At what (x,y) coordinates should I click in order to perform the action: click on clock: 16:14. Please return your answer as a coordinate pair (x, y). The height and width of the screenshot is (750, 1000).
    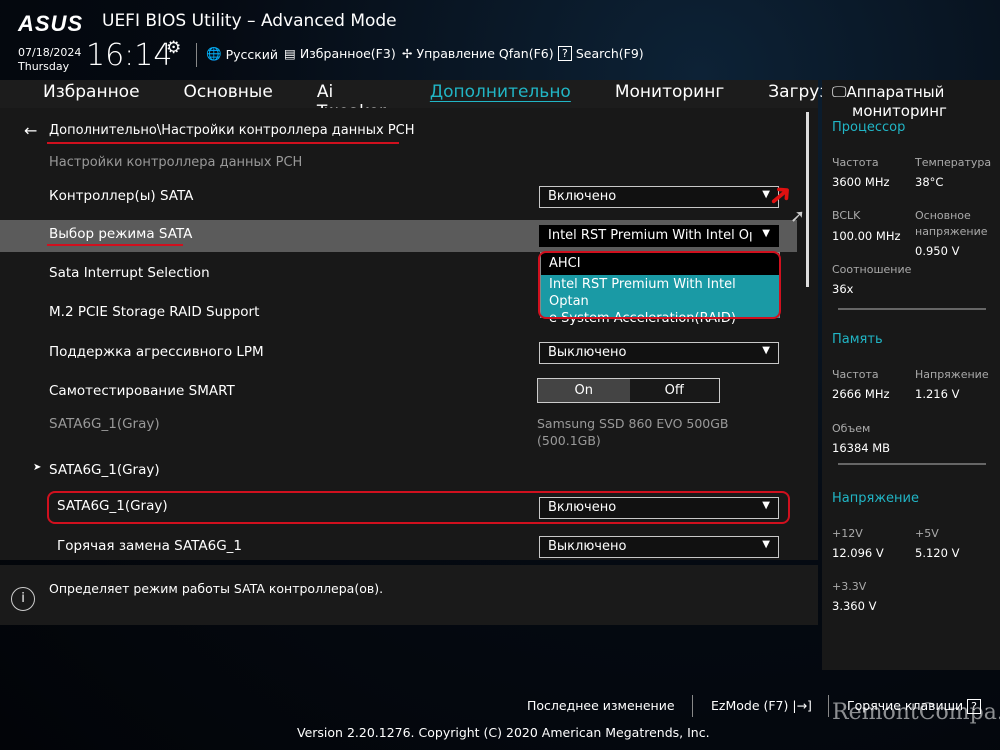
    Looking at the image, I should click on (129, 55).